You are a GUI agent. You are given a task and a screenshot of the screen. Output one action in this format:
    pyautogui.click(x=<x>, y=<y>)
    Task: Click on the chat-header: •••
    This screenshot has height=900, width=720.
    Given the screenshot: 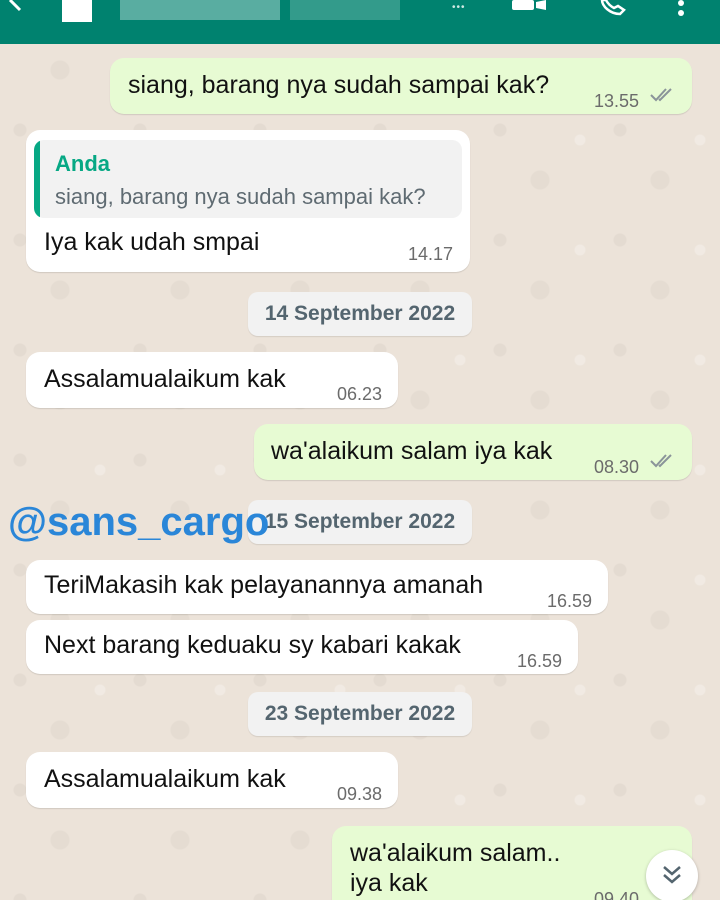 What is the action you would take?
    pyautogui.click(x=360, y=22)
    